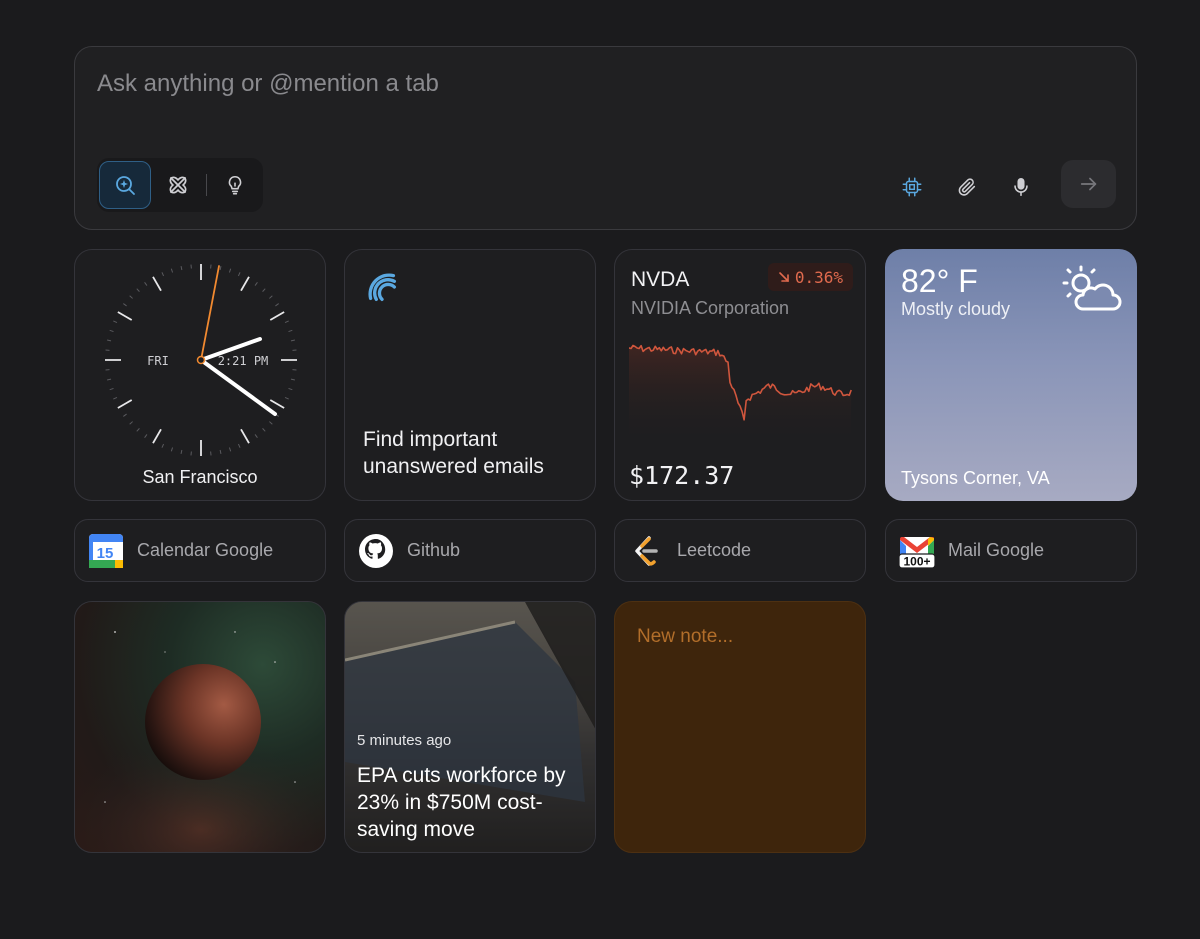 This screenshot has height=939, width=1200. What do you see at coordinates (453, 453) in the screenshot?
I see `email-assistant-prompt: Find important unanswered emails` at bounding box center [453, 453].